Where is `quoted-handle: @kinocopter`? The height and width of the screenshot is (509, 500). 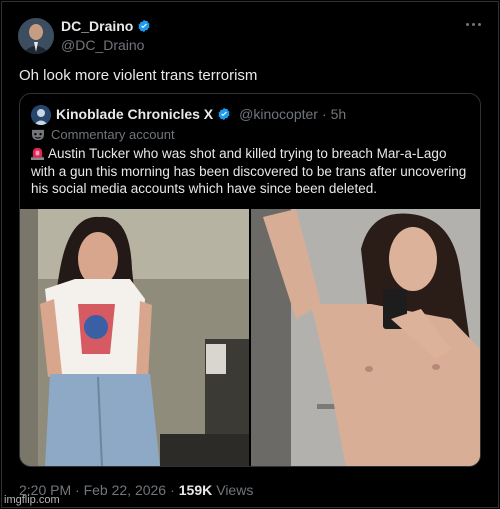 quoted-handle: @kinocopter is located at coordinates (278, 114).